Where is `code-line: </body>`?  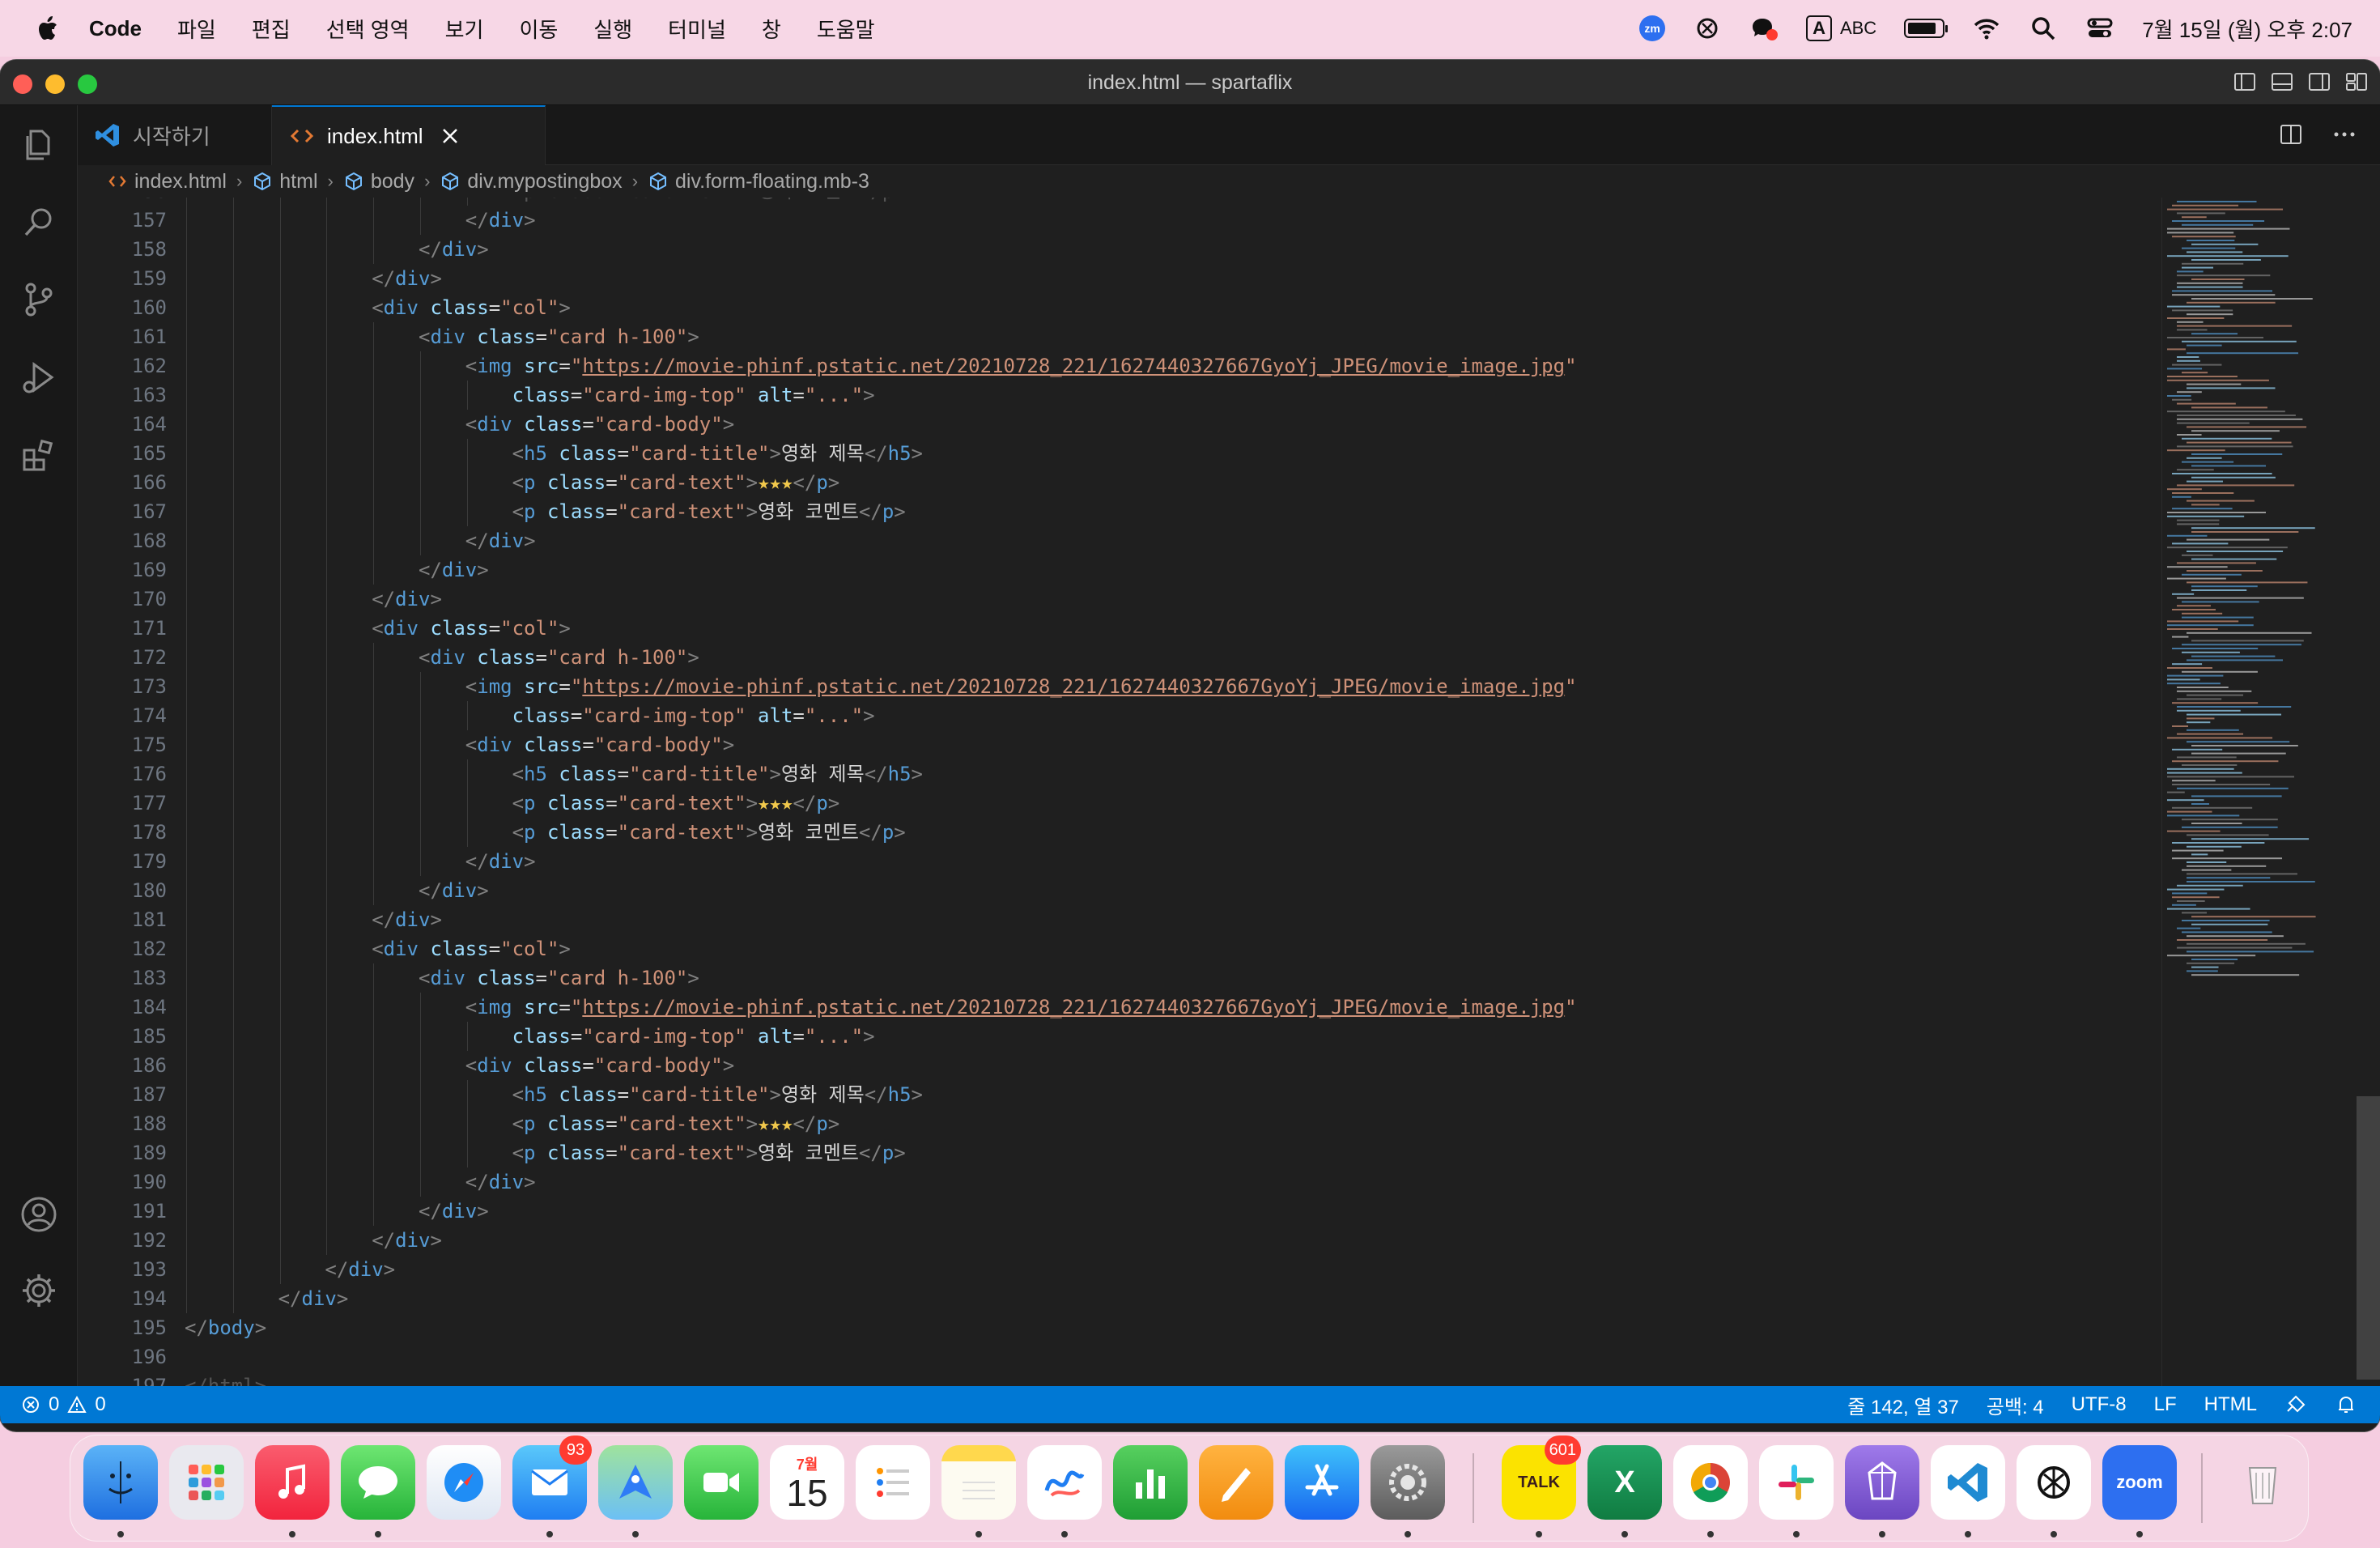 code-line: </body> is located at coordinates (225, 1328).